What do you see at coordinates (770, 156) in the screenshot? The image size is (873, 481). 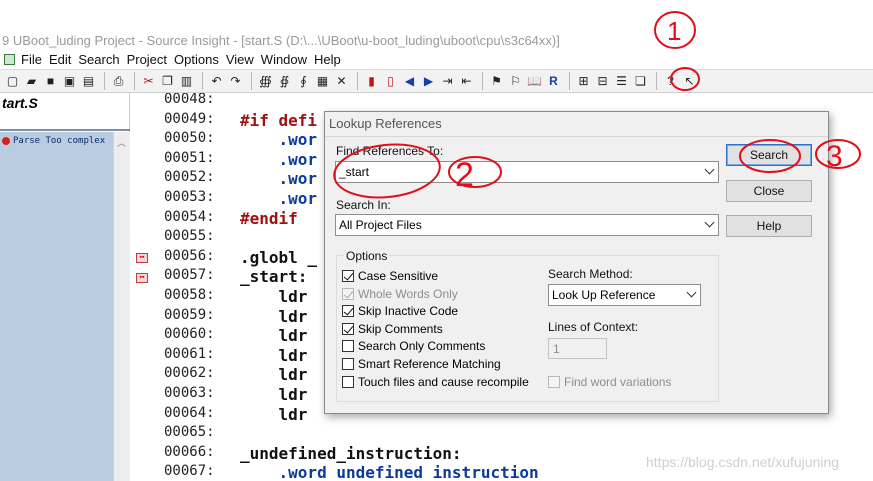 I see `annotation-circle-search` at bounding box center [770, 156].